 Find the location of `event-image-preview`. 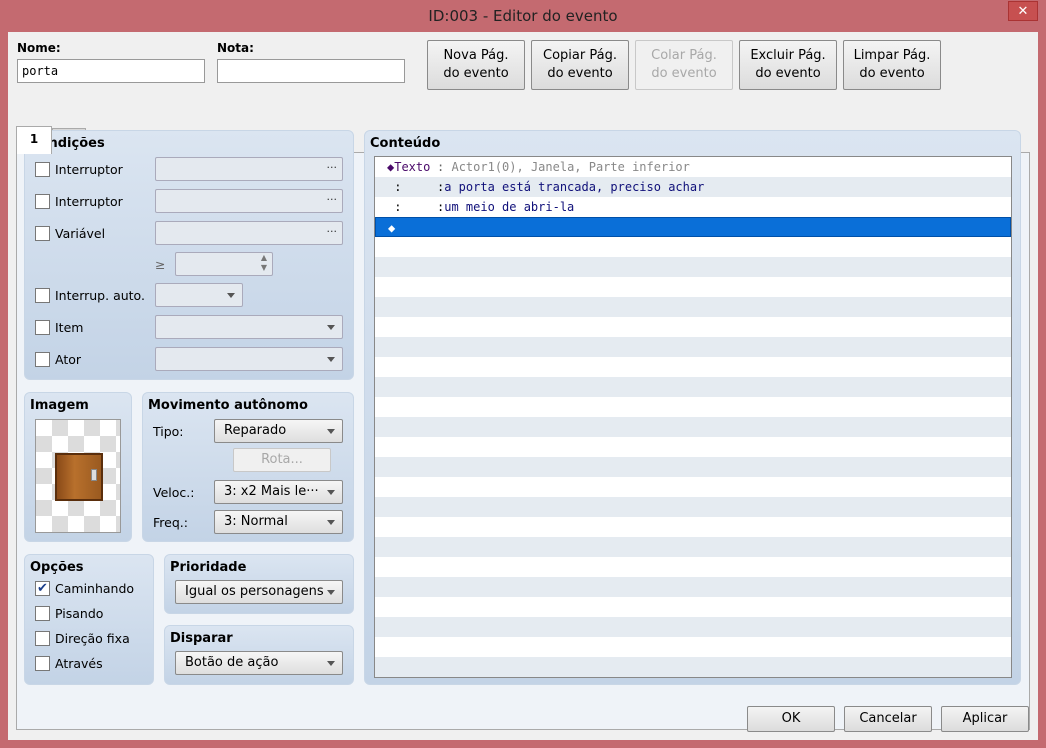

event-image-preview is located at coordinates (78, 476).